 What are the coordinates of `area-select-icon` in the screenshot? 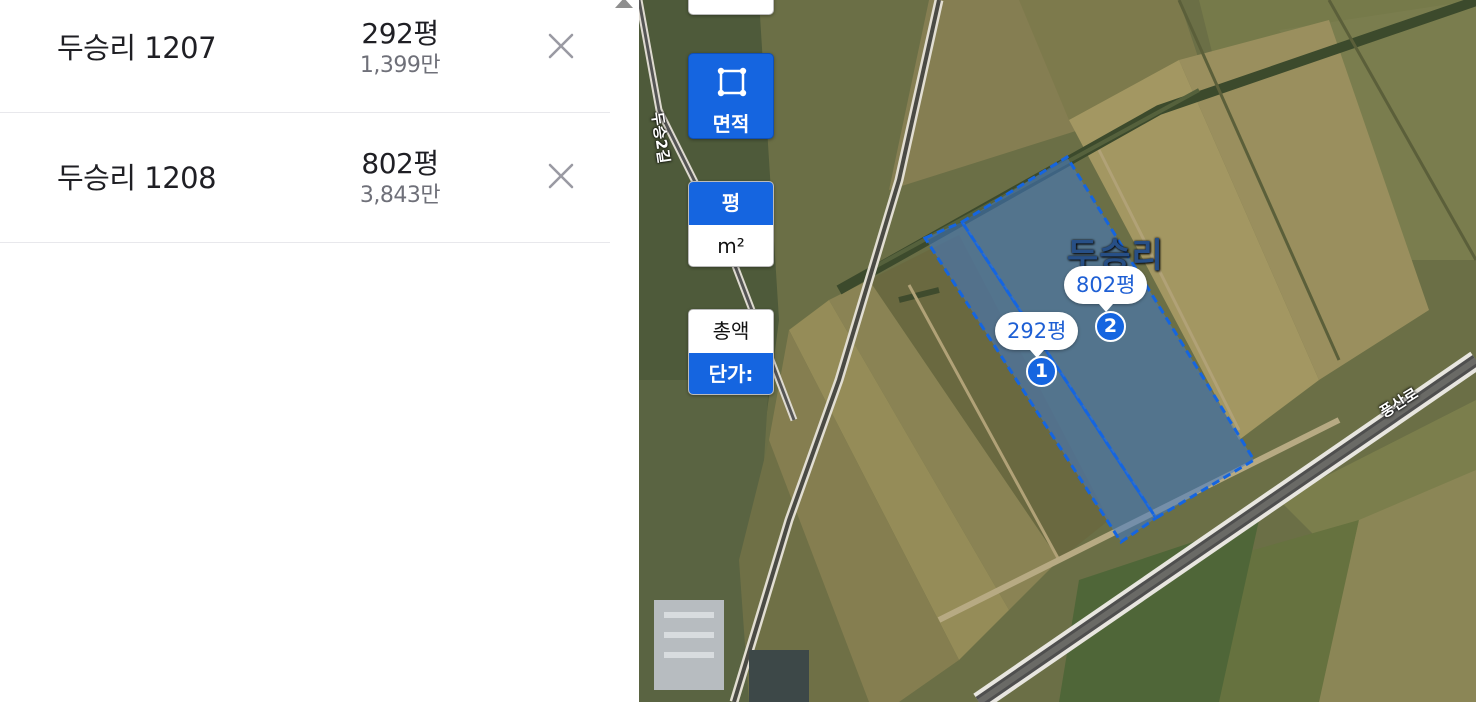 It's located at (732, 82).